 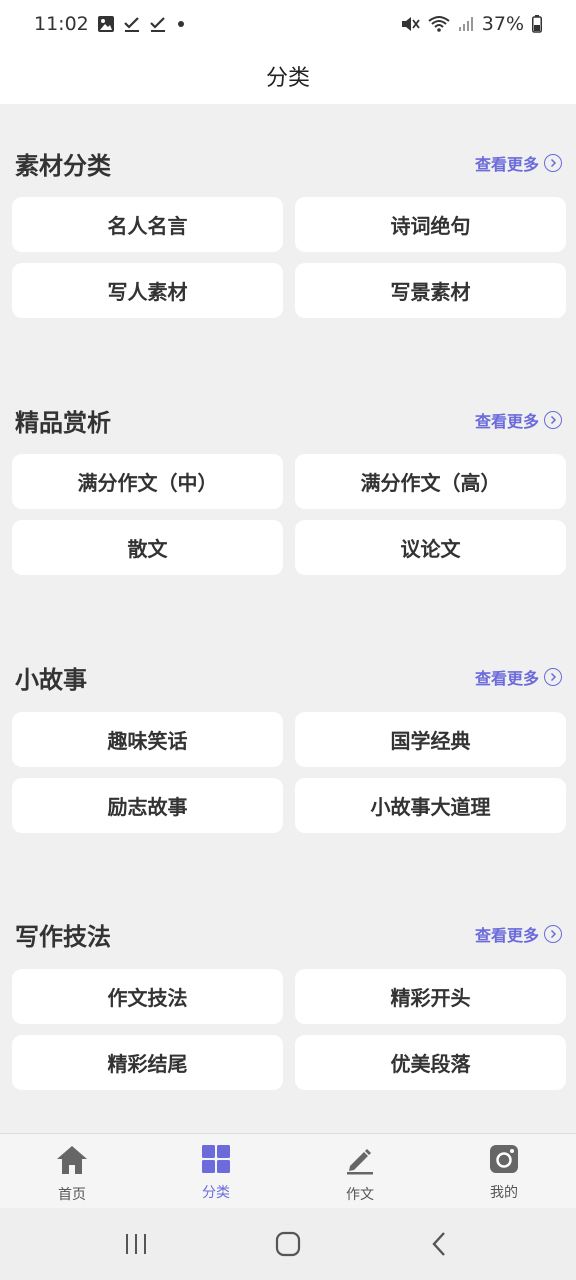 I want to click on signal-icon, so click(x=466, y=24).